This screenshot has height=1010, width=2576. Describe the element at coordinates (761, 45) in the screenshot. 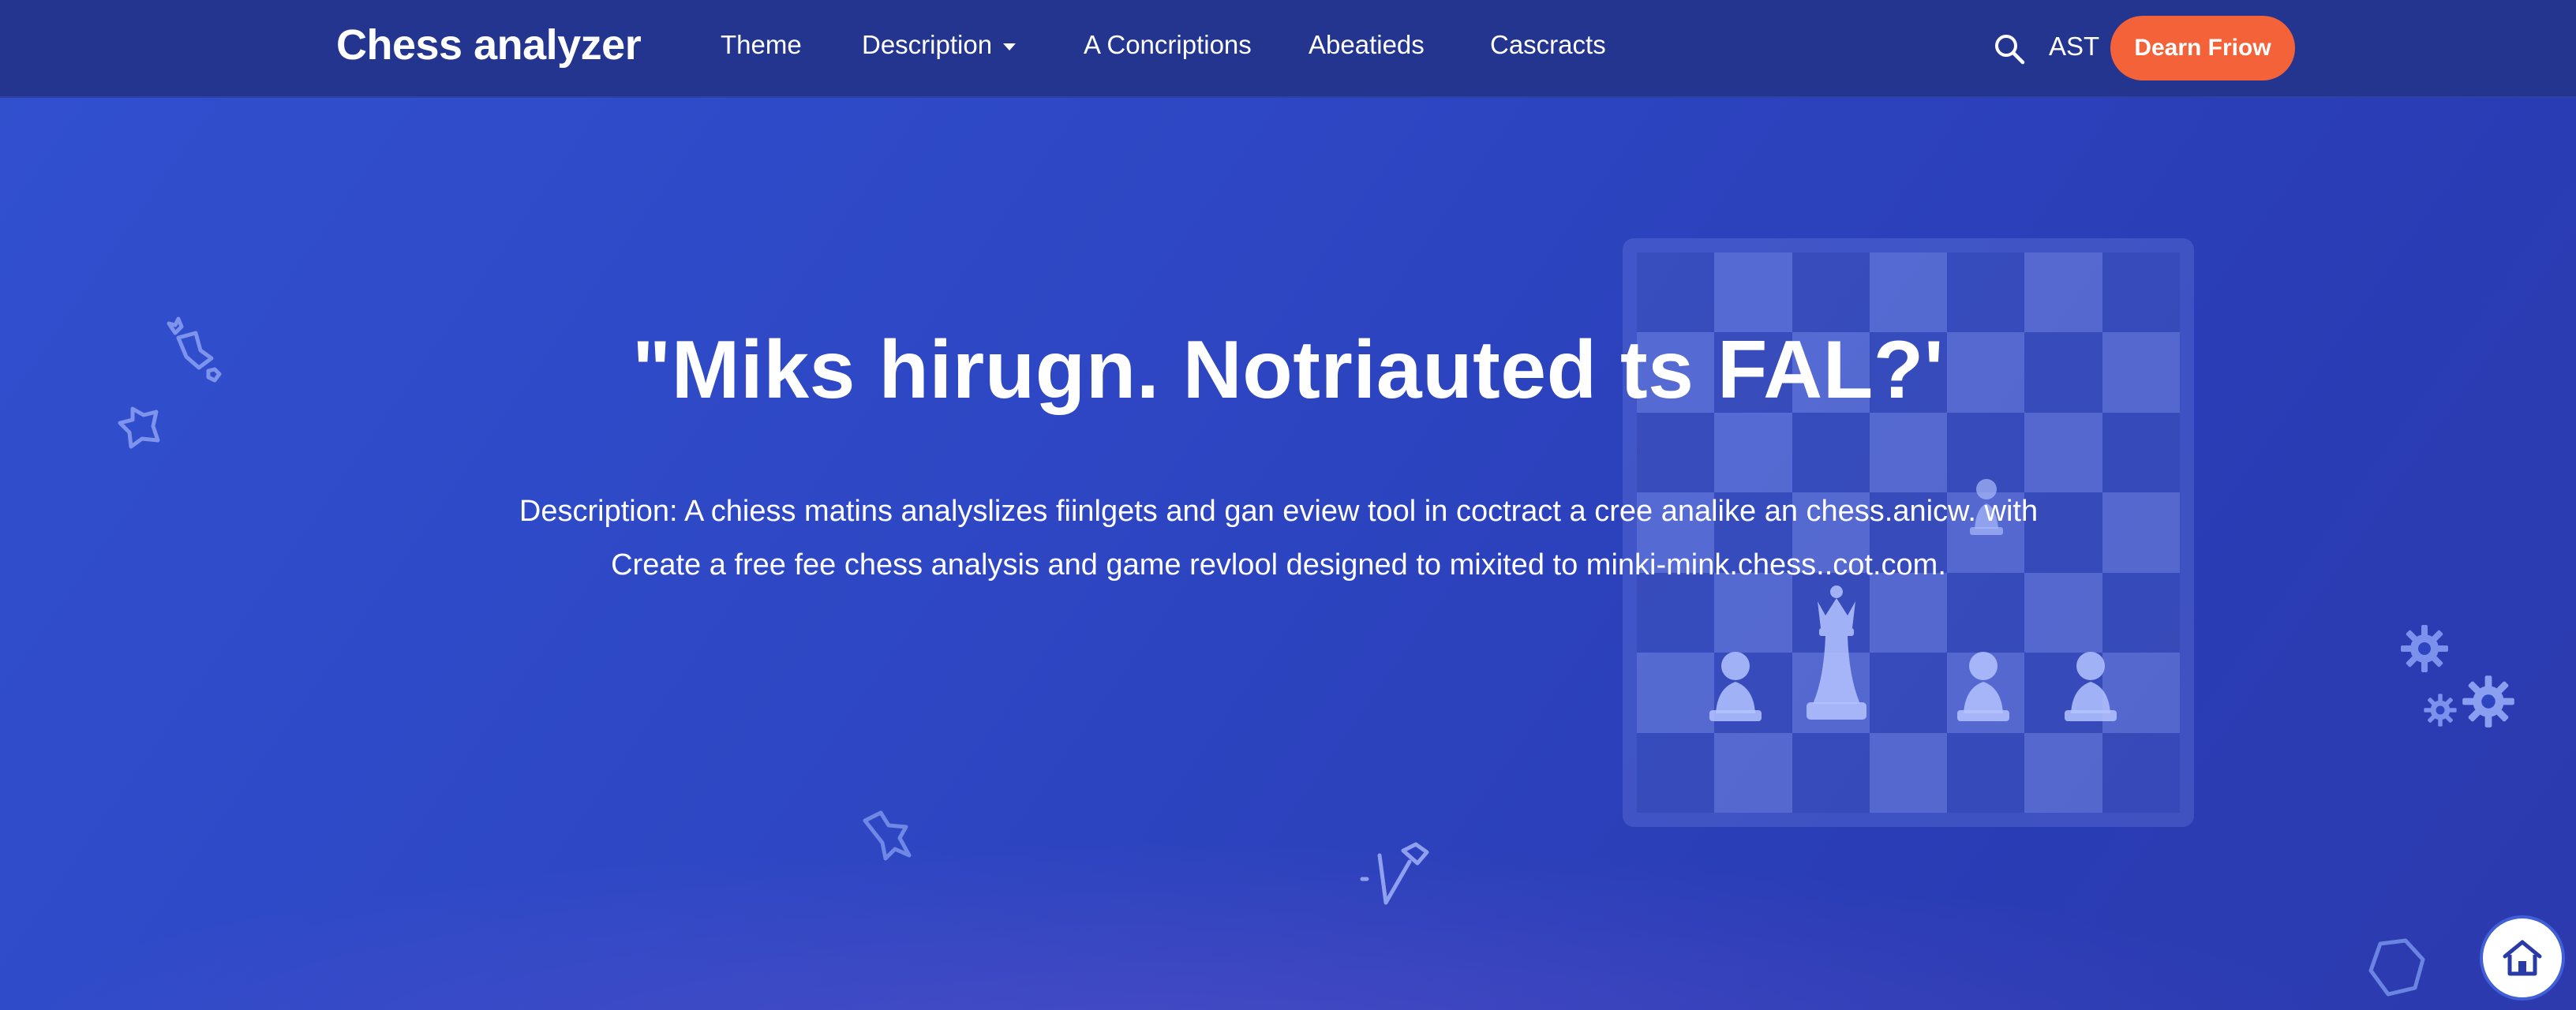

I see `nav-link-theme: Theme` at that location.